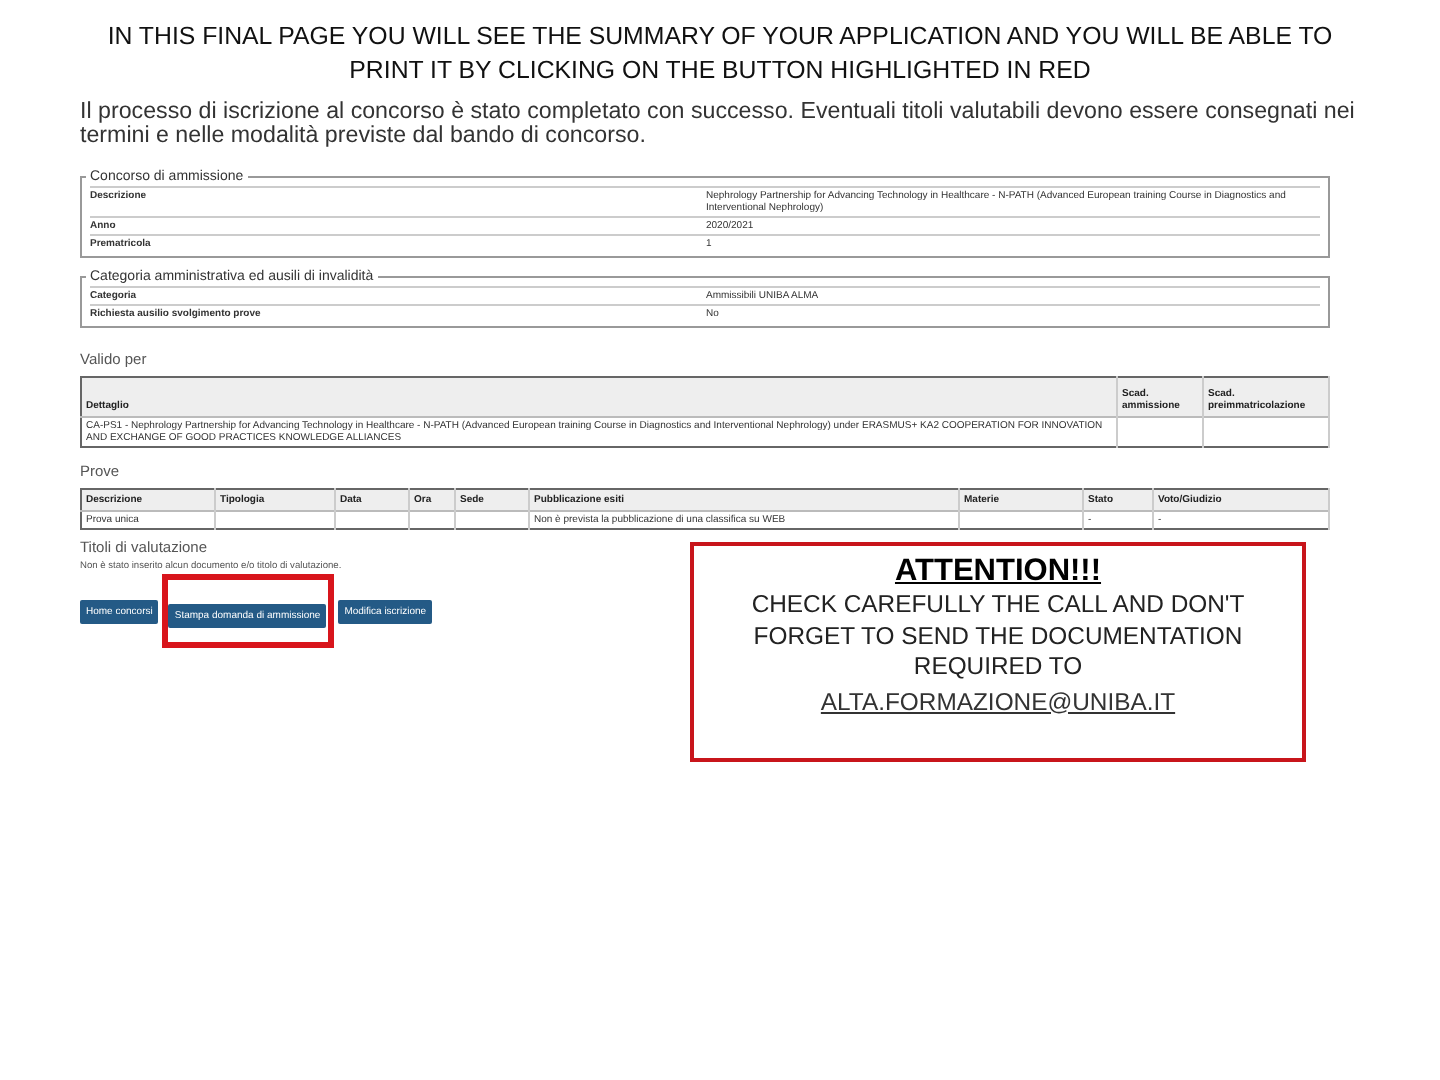  I want to click on email-link: ALTA.FORMAZIONE@UNIBA.IT, so click(998, 701).